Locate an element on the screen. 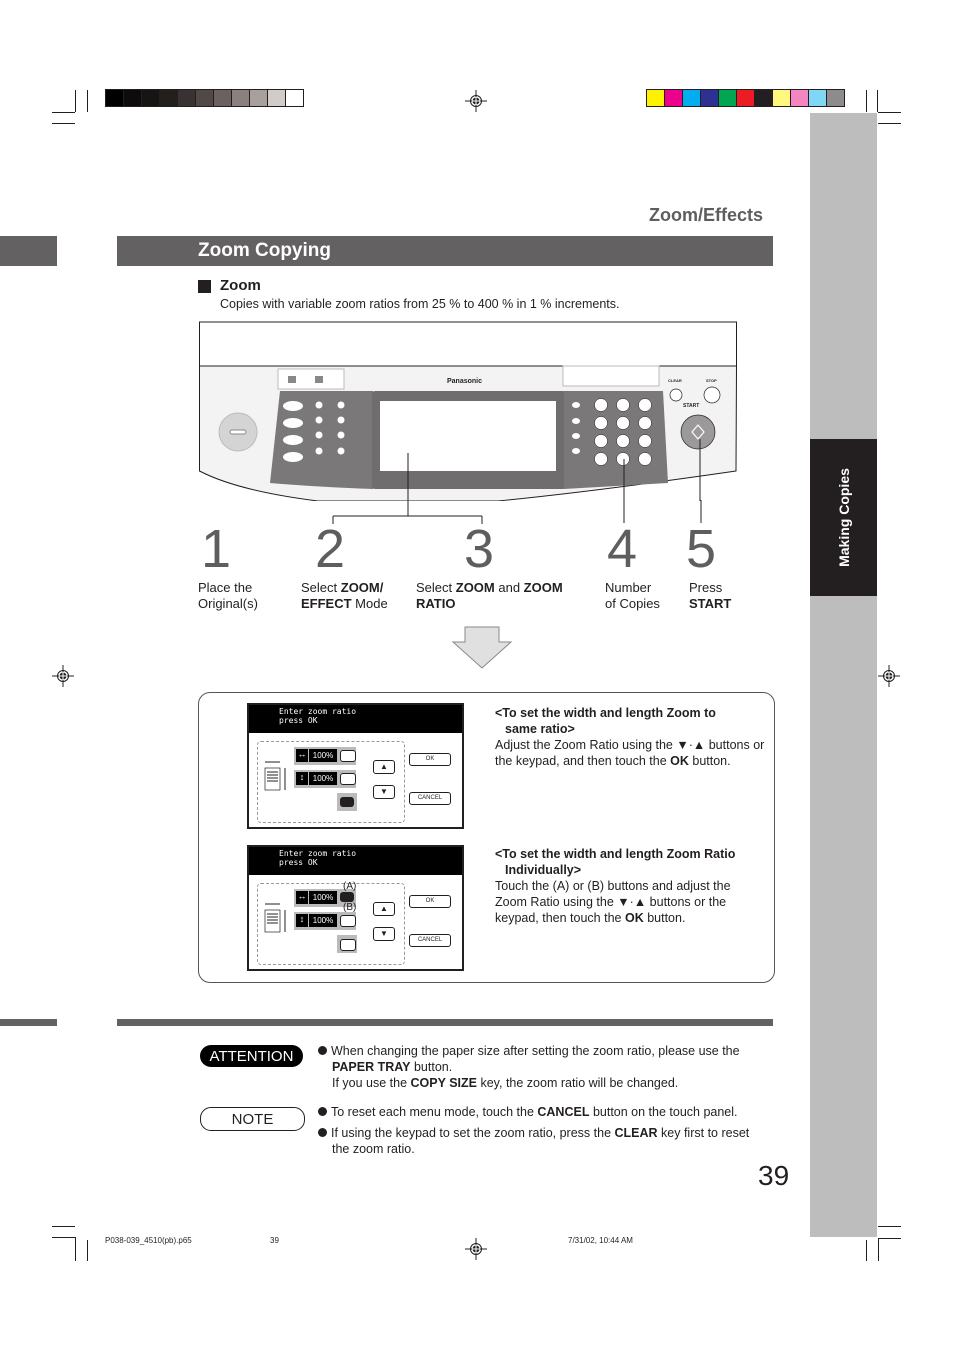 The height and width of the screenshot is (1351, 954). side-tab-making-copies: Making Copies is located at coordinates (843, 517).